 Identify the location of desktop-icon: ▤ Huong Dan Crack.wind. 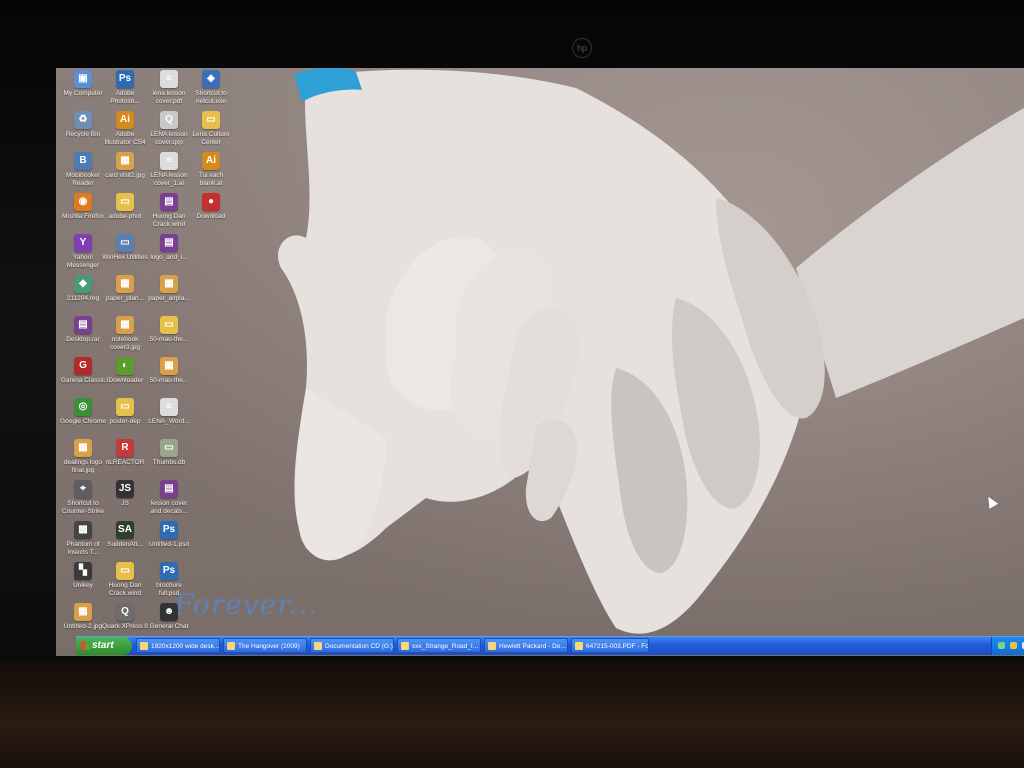
(169, 210).